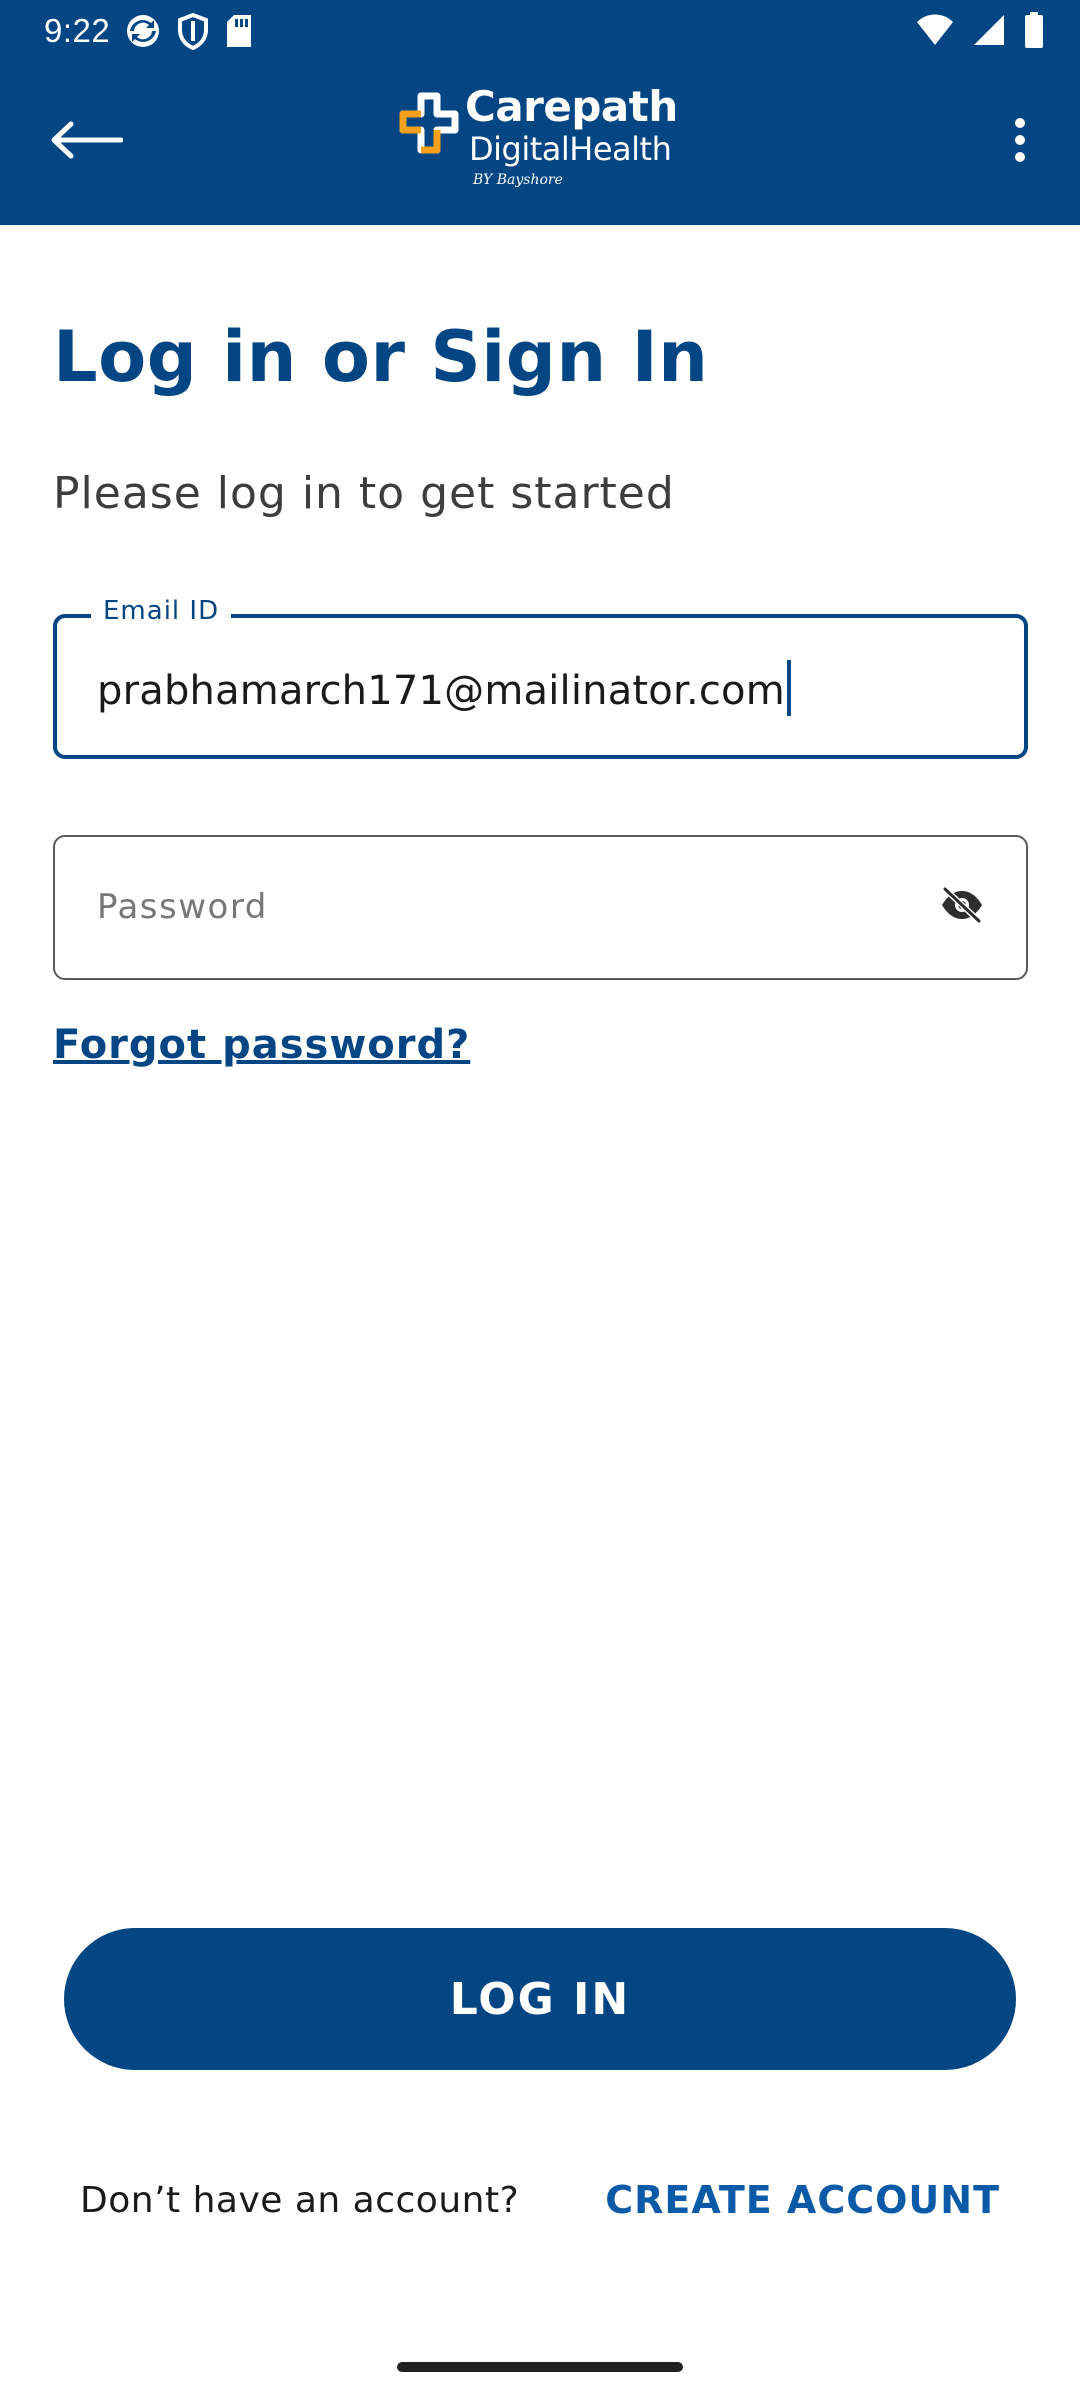  Describe the element at coordinates (540, 31) in the screenshot. I see `status-bar: 9:22` at that location.